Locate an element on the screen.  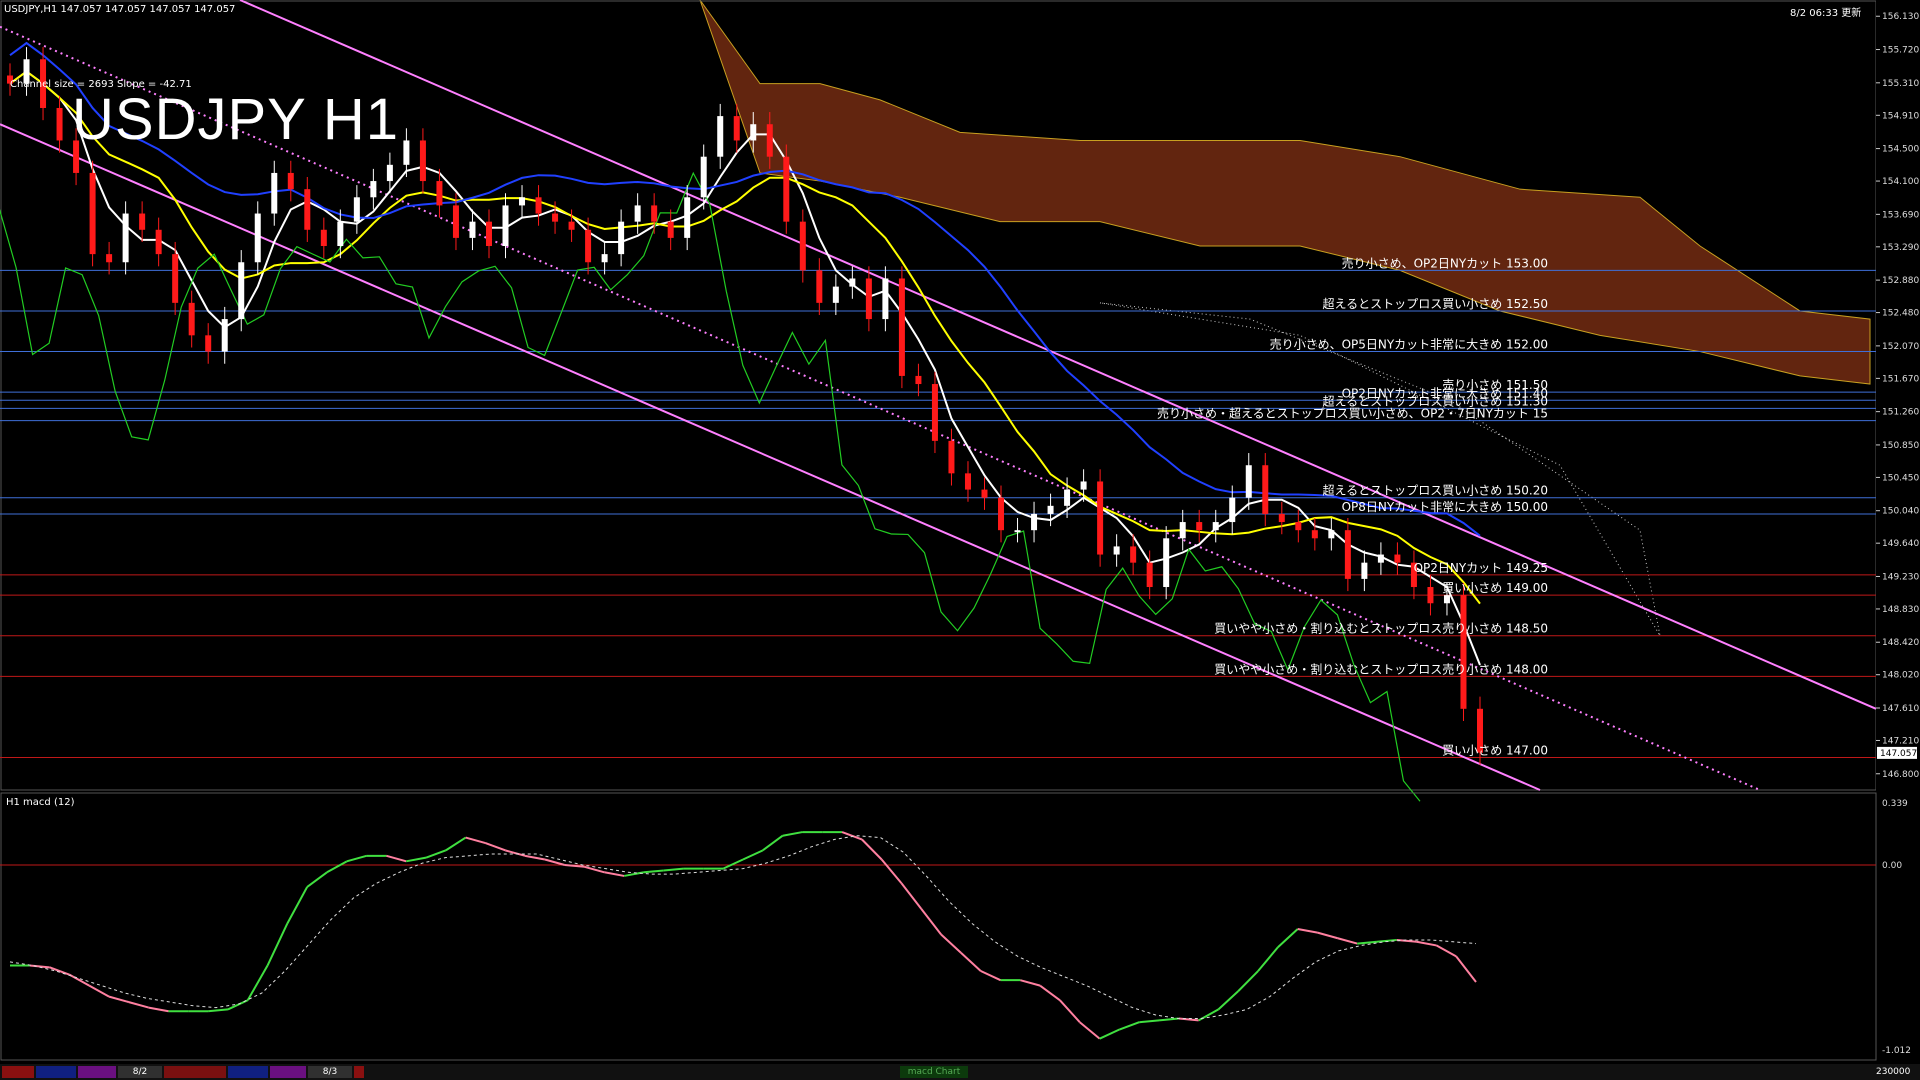
axis-tick-label: 146.800 is located at coordinates (1900, 775).